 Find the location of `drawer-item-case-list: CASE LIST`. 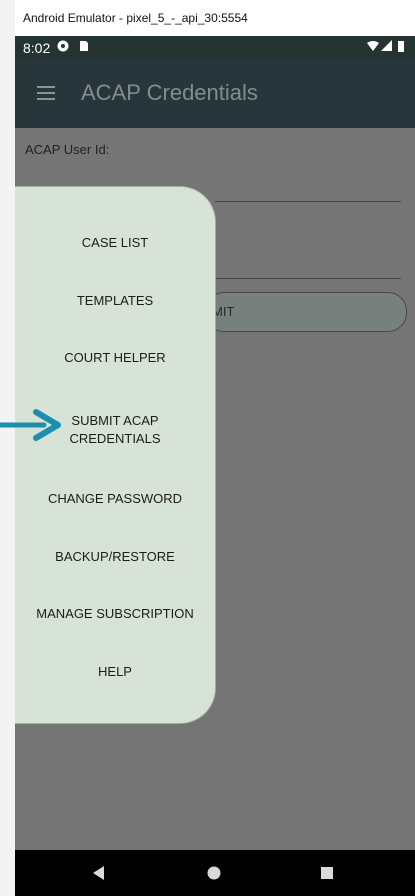

drawer-item-case-list: CASE LIST is located at coordinates (115, 243).